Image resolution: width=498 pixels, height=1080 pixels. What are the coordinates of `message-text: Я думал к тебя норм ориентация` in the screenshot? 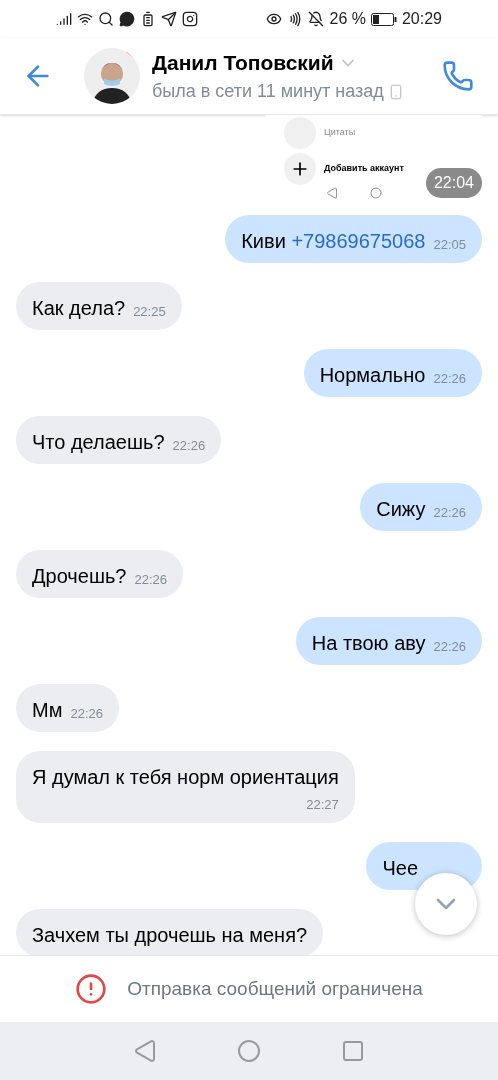 It's located at (185, 777).